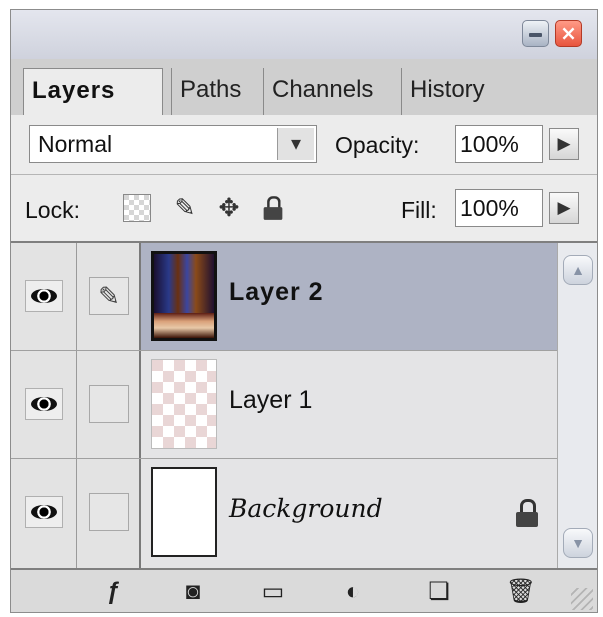  What do you see at coordinates (419, 210) in the screenshot?
I see `fill-label: Fill:` at bounding box center [419, 210].